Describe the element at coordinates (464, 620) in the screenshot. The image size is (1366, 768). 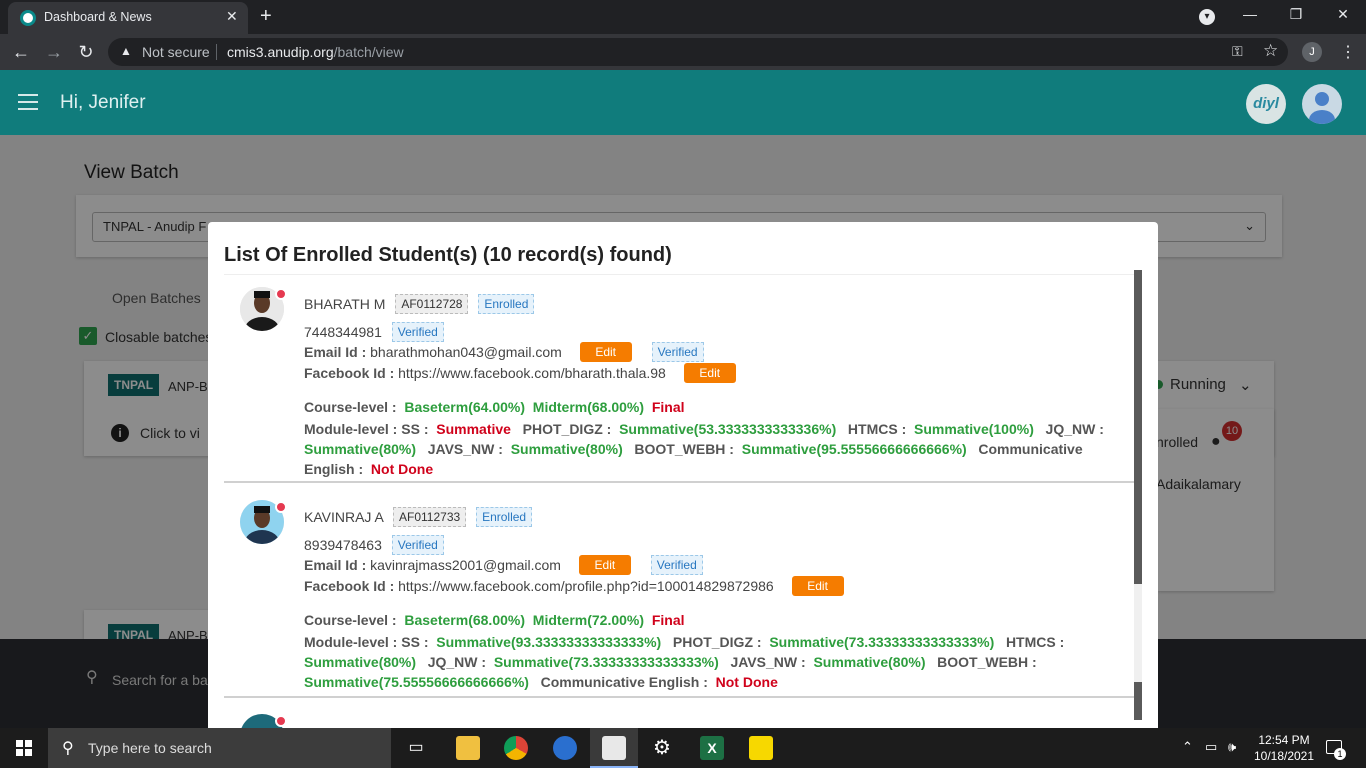
I see `course-baseterm: Baseterm(68.00%)` at that location.